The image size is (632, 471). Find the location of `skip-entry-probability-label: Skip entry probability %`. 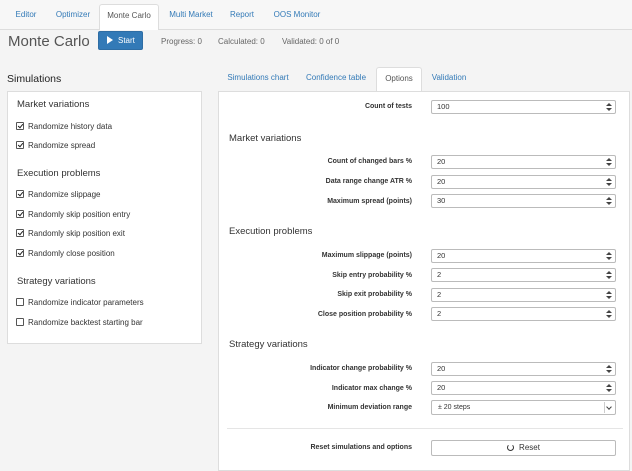

skip-entry-probability-label: Skip entry probability % is located at coordinates (372, 275).